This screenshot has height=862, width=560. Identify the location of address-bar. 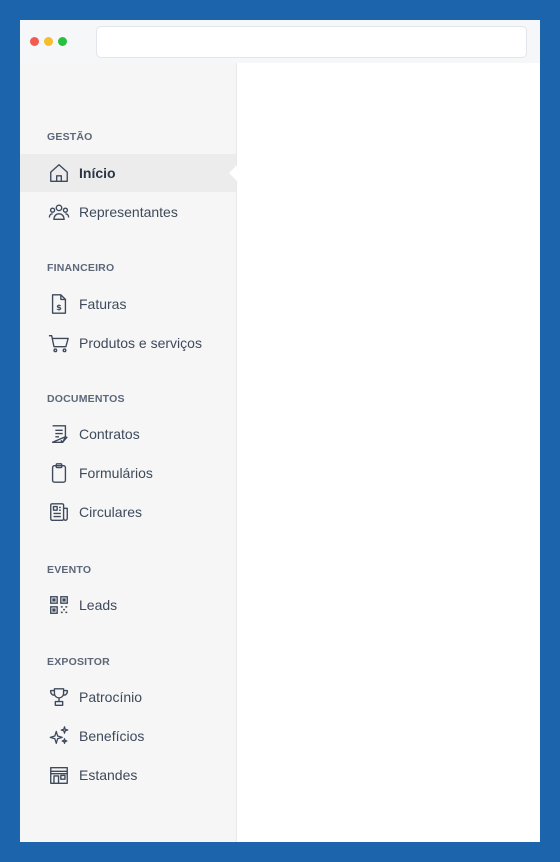
(311, 42).